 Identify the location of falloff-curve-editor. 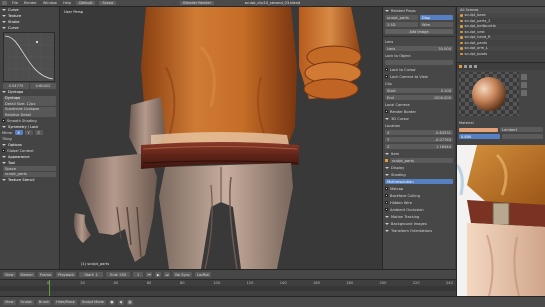
(29, 57).